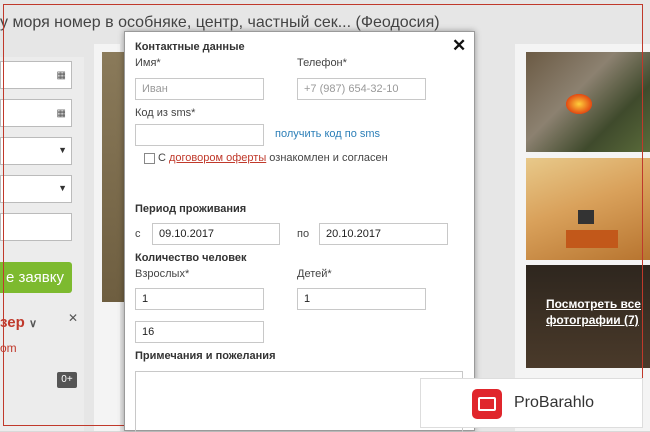 The image size is (650, 432). I want to click on offer-checkbox, so click(149, 158).